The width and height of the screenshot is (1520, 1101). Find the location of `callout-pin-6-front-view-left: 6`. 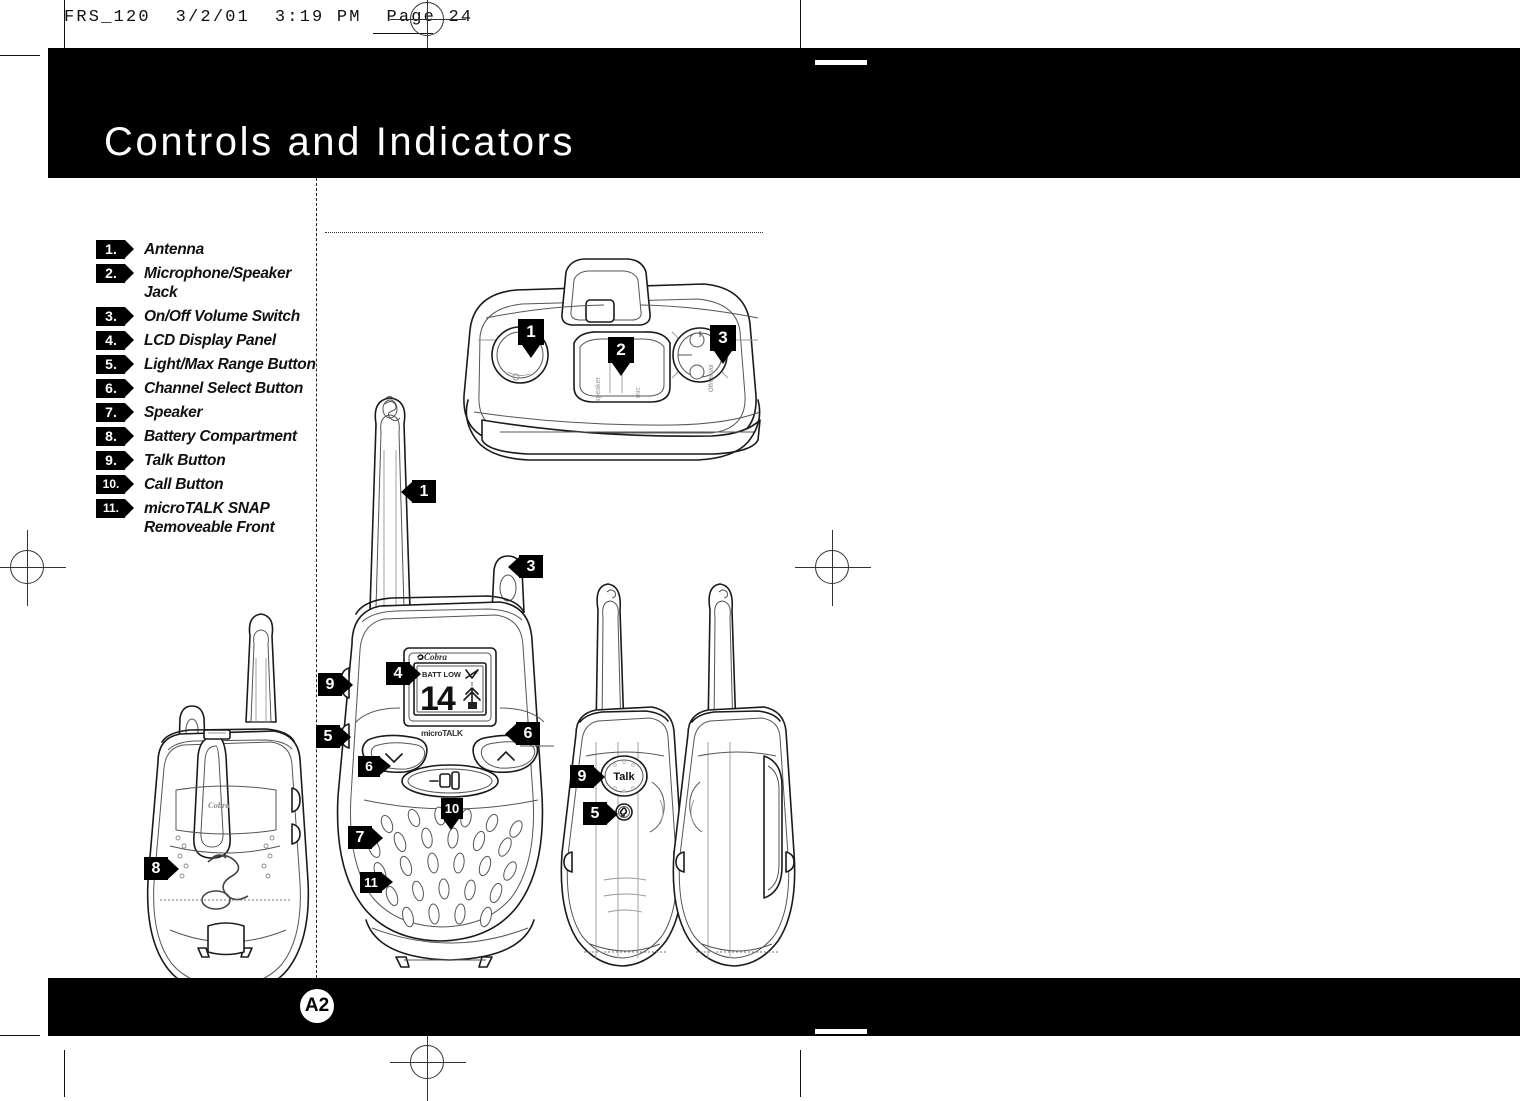

callout-pin-6-front-view-left: 6 is located at coordinates (374, 766).